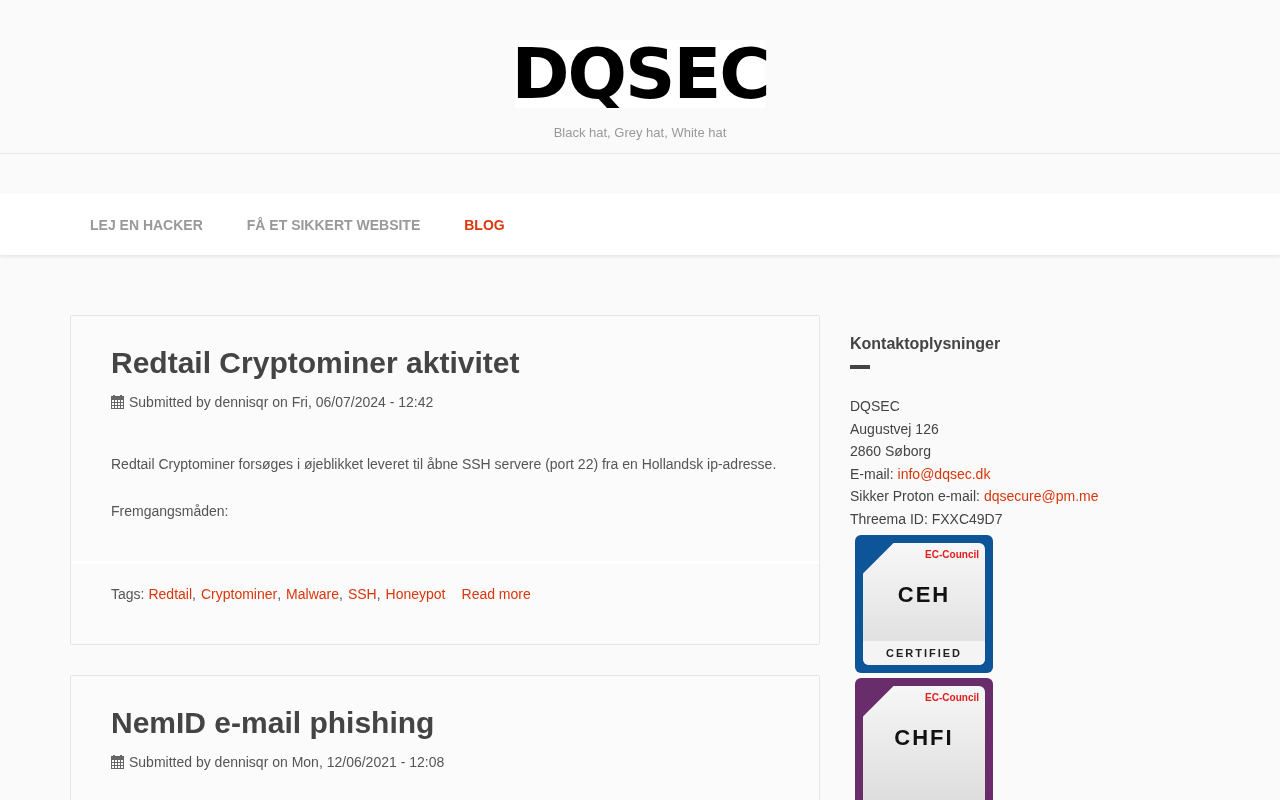  I want to click on article-title: NemID e-mail phishing, so click(445, 723).